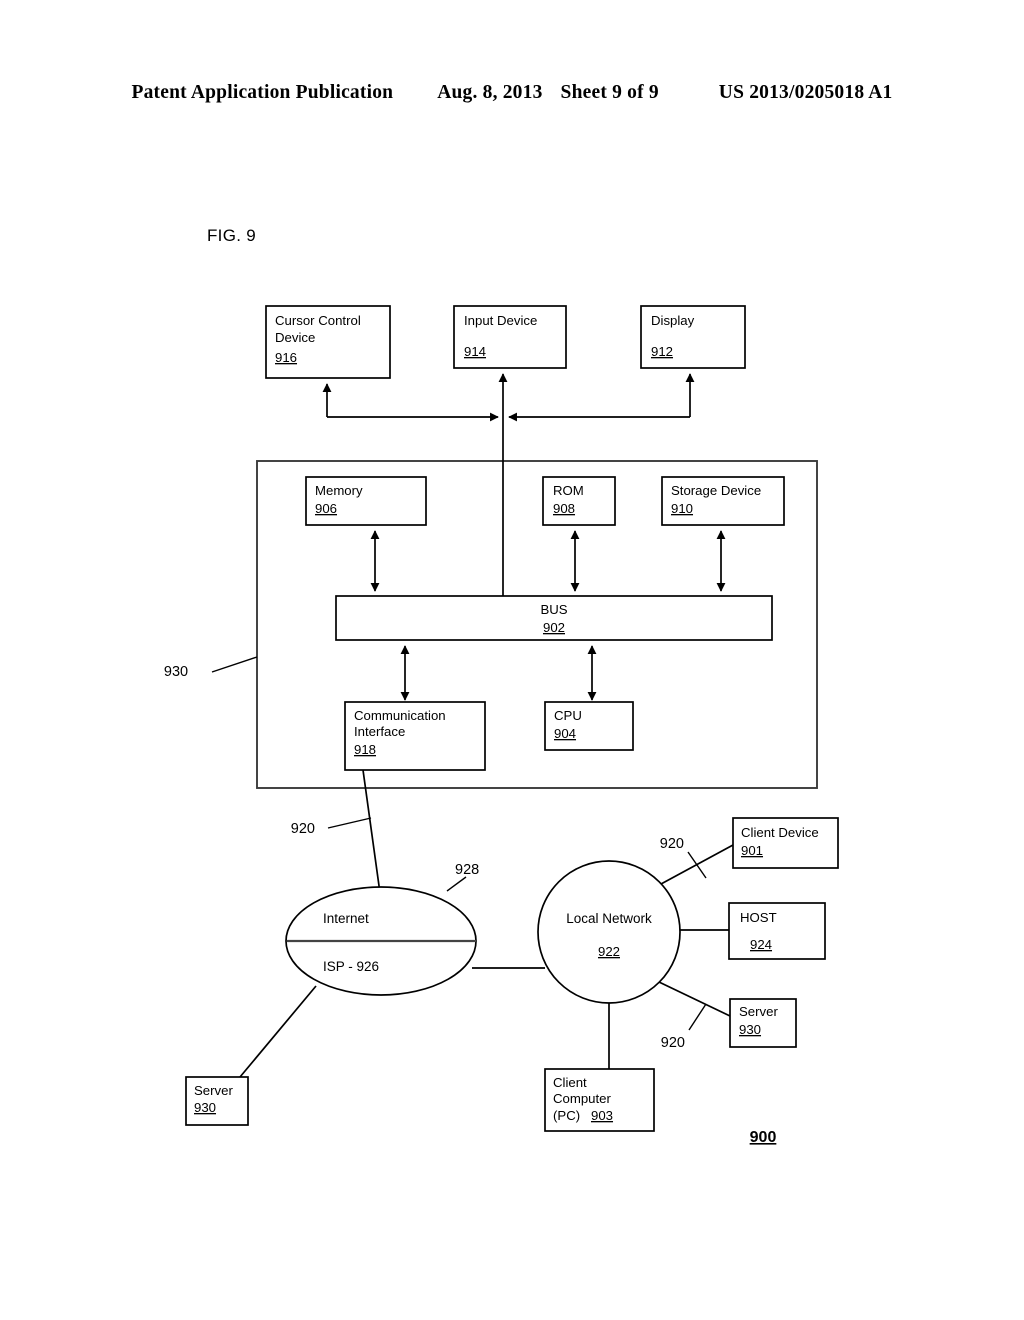 The height and width of the screenshot is (1320, 1024). Describe the element at coordinates (697, 865) in the screenshot. I see `leader-line-link-client-device` at that location.